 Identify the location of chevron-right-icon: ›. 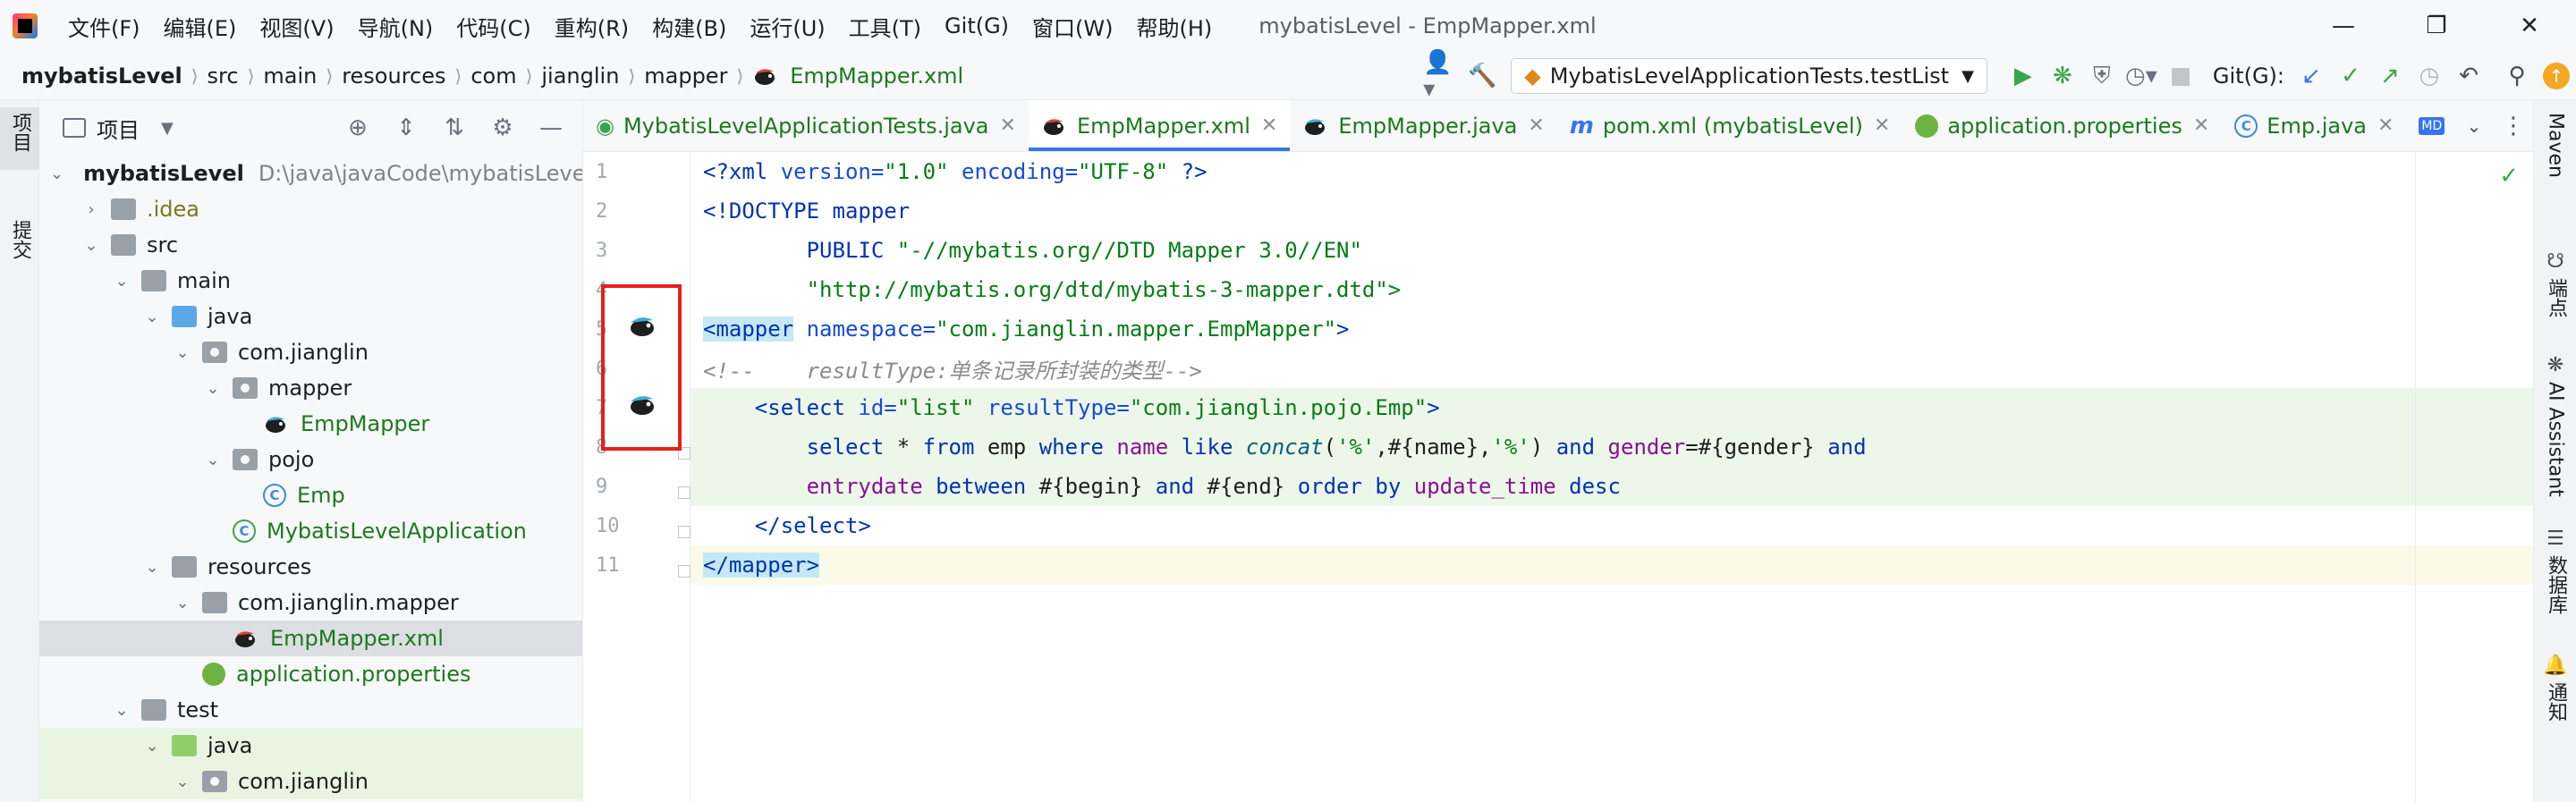
(91, 209).